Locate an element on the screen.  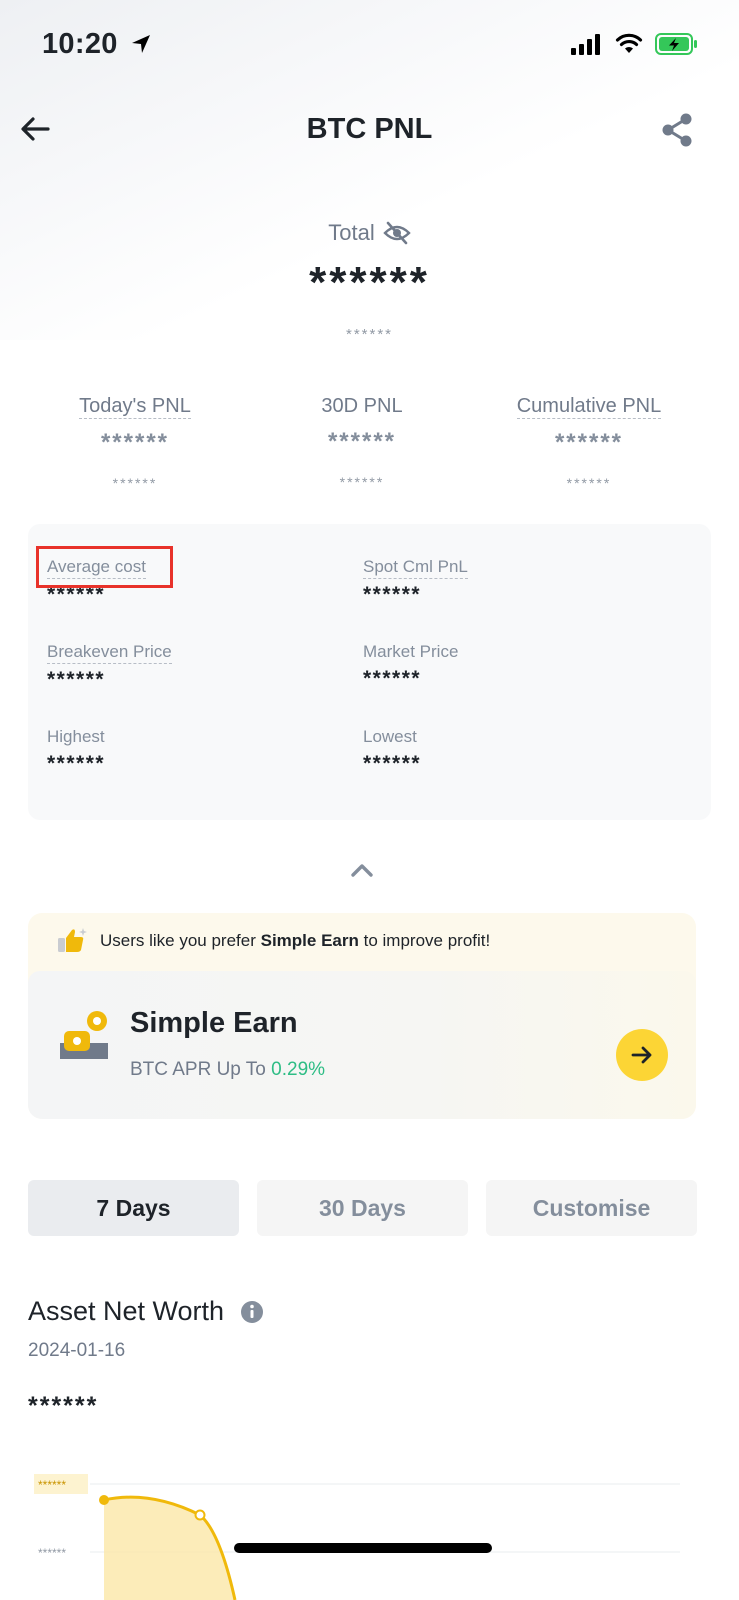
market-price-label: Market Price is located at coordinates (411, 651).